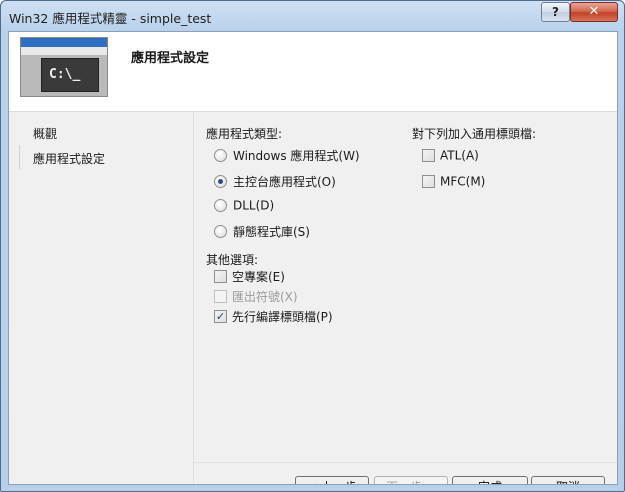  What do you see at coordinates (256, 297) in the screenshot?
I see `check-export-symbols: 匯出符號(X)` at bounding box center [256, 297].